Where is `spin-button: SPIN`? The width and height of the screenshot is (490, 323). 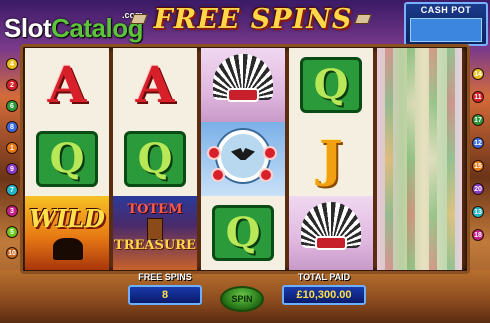
spin-button: SPIN is located at coordinates (242, 299).